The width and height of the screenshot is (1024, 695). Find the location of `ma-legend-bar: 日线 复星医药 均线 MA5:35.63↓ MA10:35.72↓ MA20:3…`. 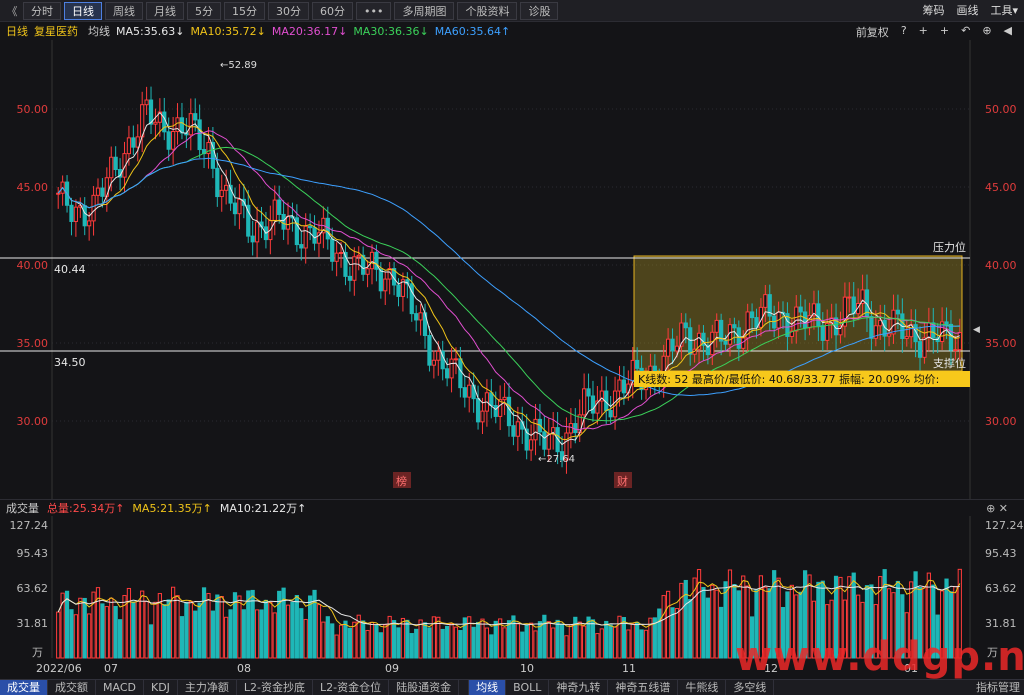

ma-legend-bar: 日线 复星医药 均线 MA5:35.63↓ MA10:35.72↓ MA20:3… is located at coordinates (512, 31).